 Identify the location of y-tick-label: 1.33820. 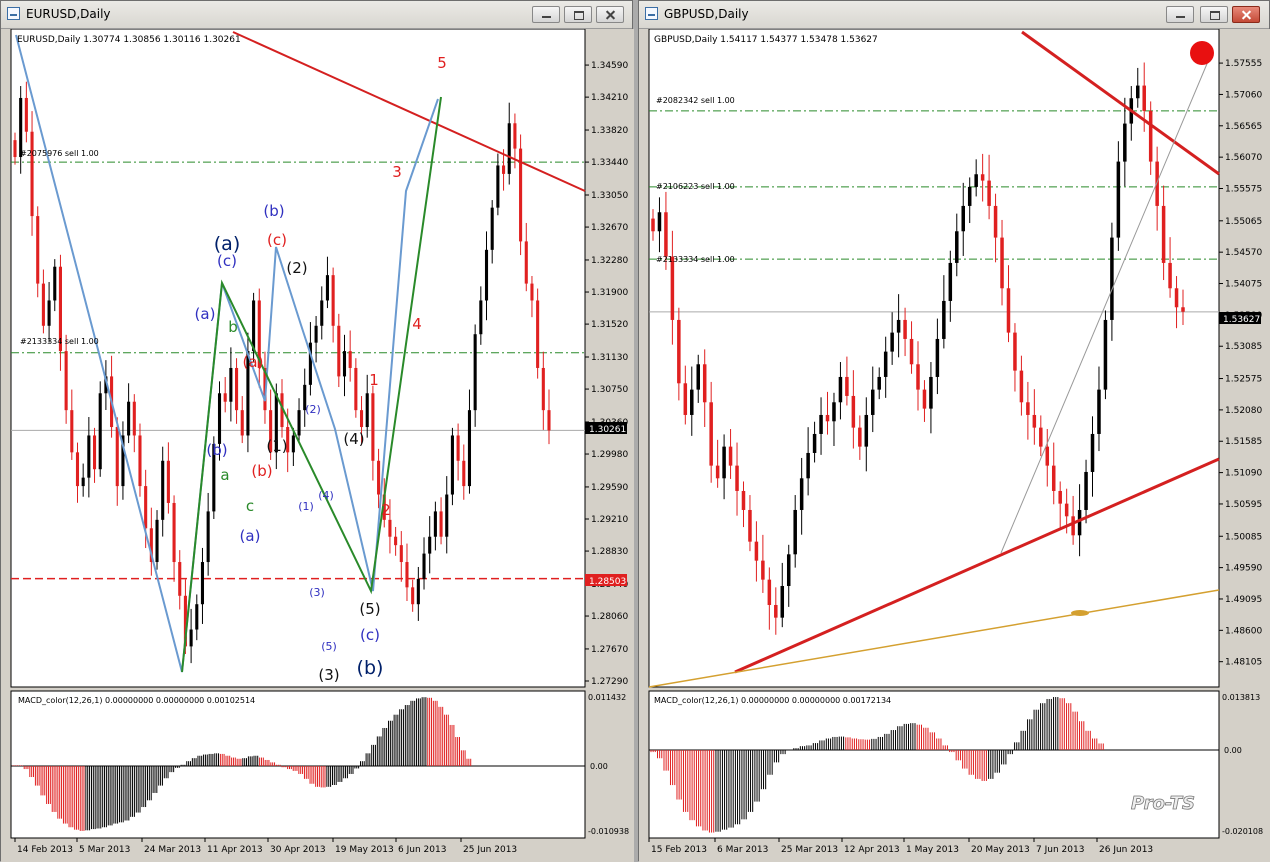
(609, 131).